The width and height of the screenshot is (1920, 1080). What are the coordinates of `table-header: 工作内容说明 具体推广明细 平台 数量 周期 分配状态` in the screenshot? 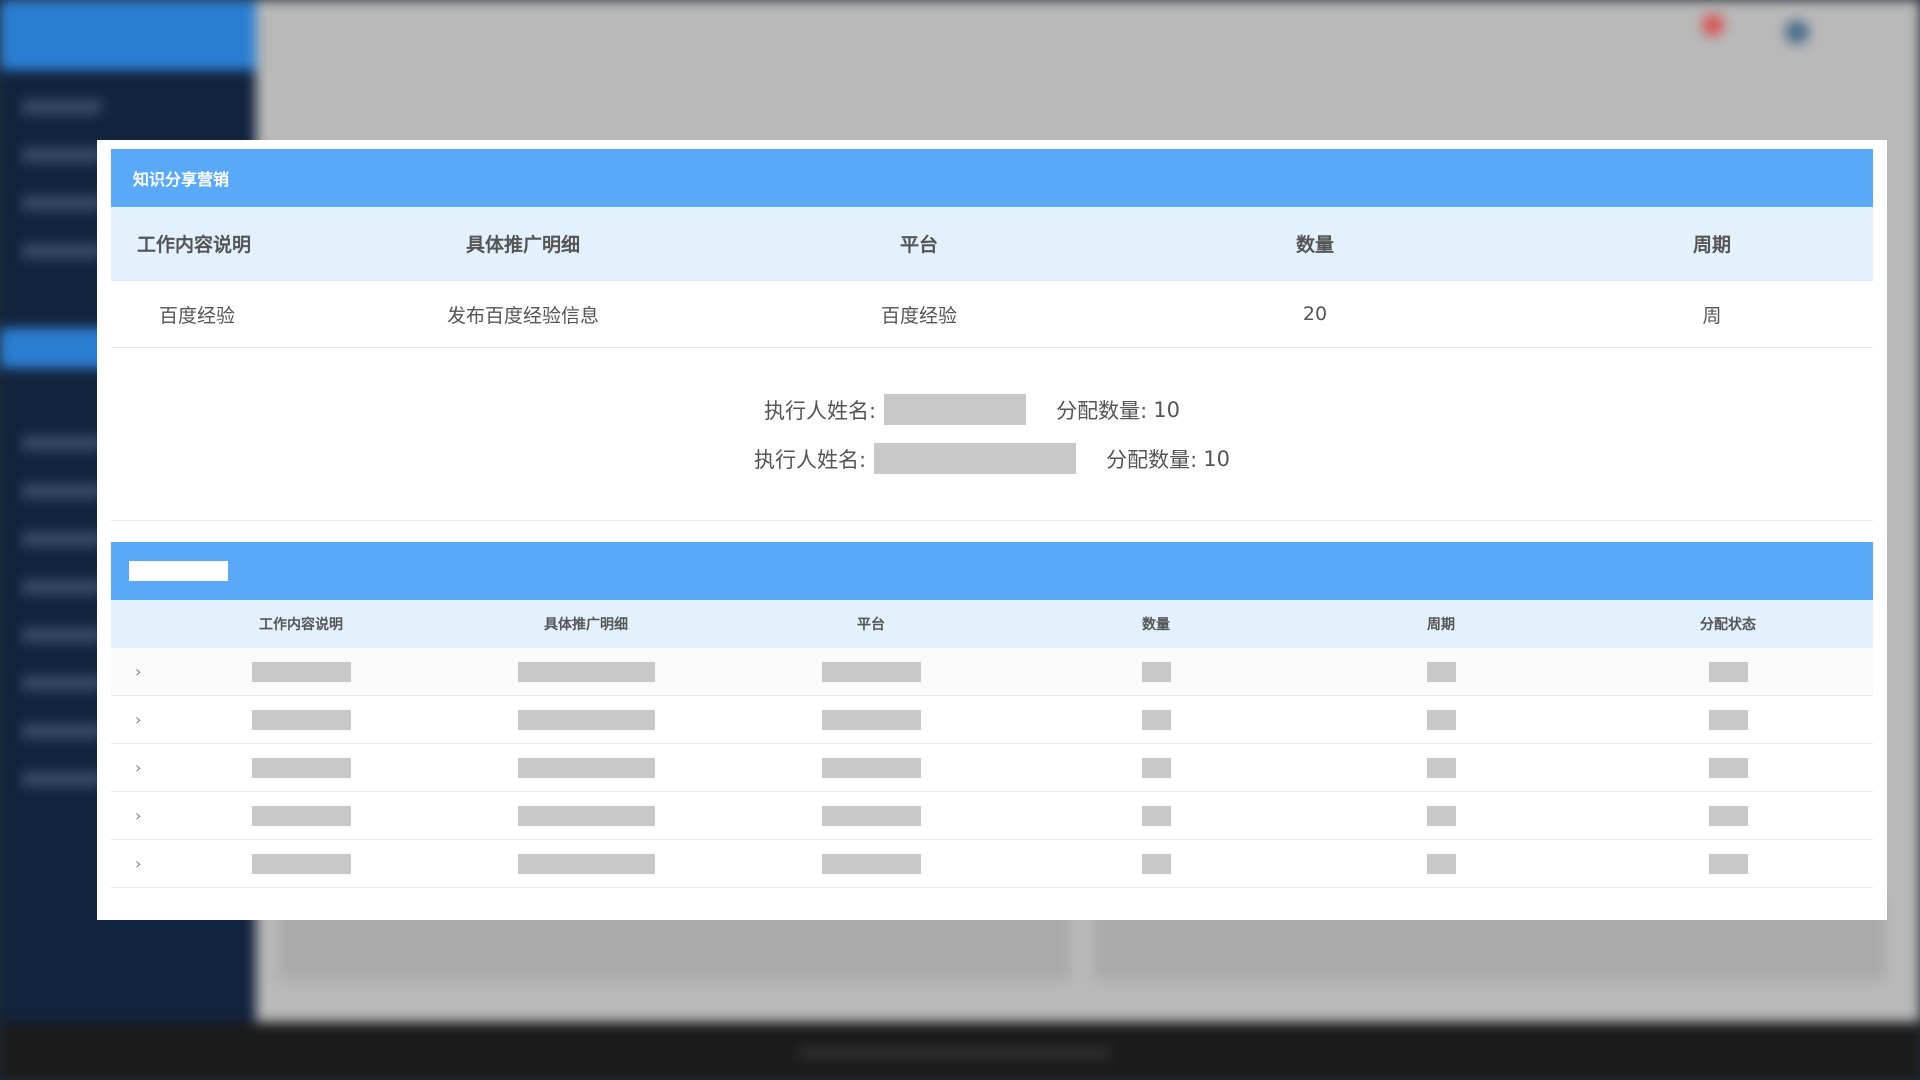 It's located at (992, 624).